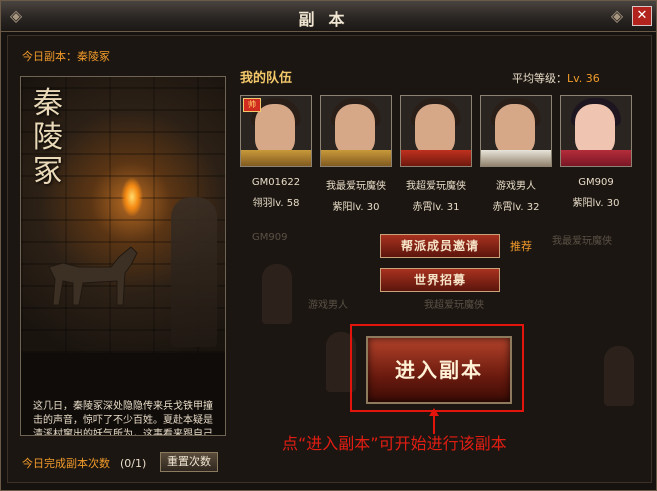 The image size is (657, 491). What do you see at coordinates (440, 280) in the screenshot?
I see `world-recruit-button: 世界招募` at bounding box center [440, 280].